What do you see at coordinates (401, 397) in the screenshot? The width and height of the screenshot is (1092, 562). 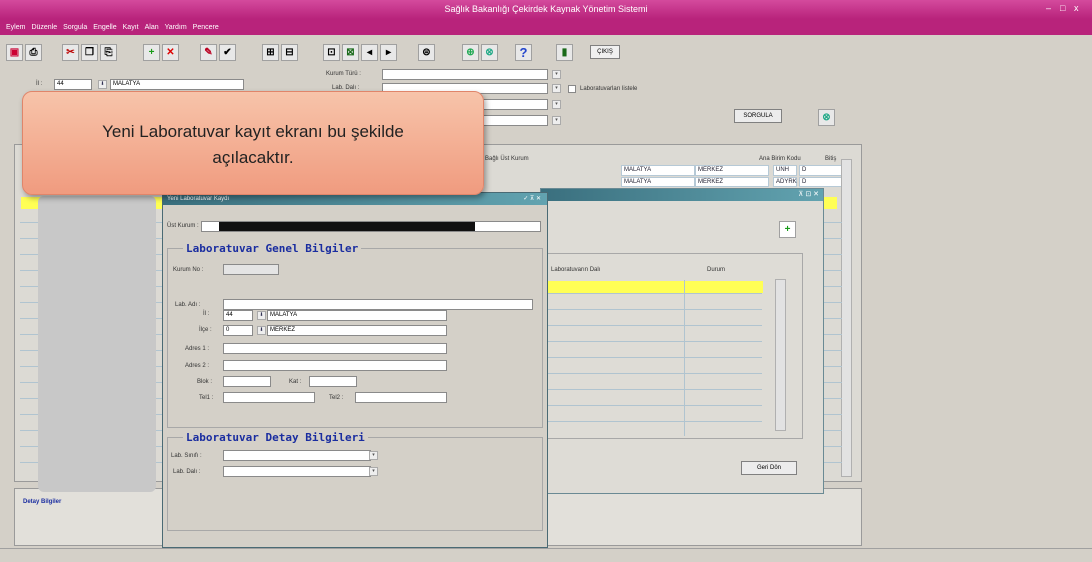 I see `tel2-field` at bounding box center [401, 397].